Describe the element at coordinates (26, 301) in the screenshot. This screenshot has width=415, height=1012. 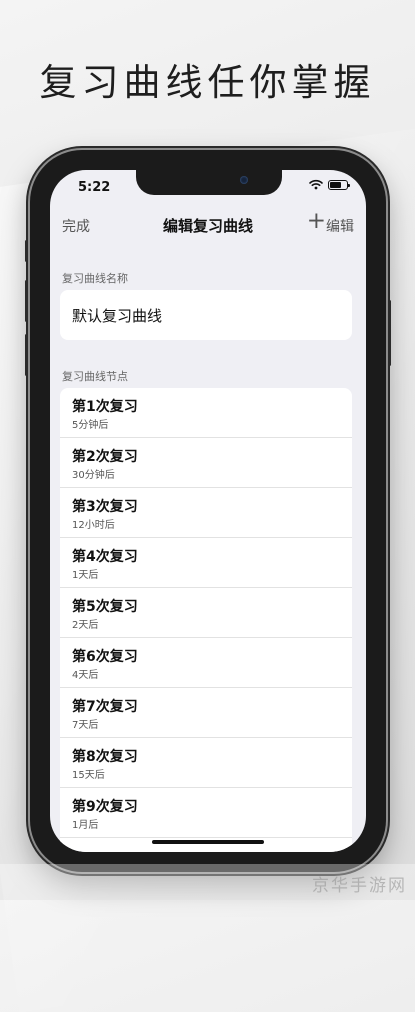
I see `volume-up-button` at that location.